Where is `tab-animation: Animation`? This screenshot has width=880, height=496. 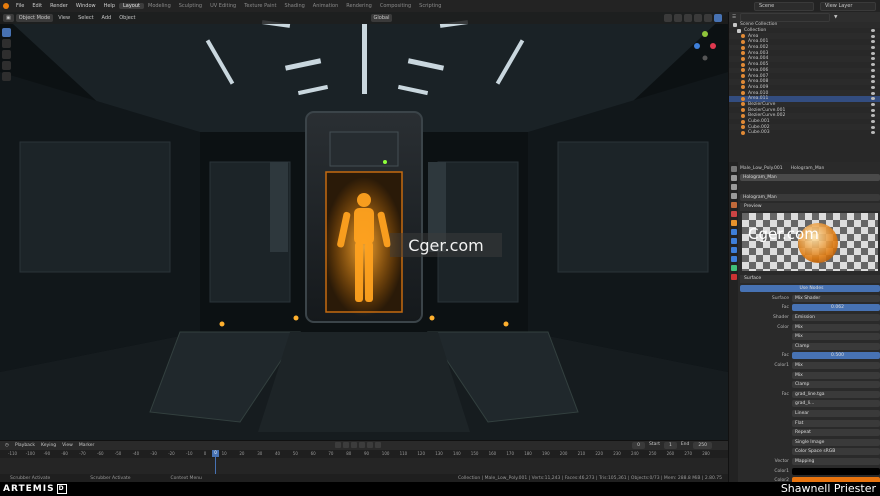
tab-animation: Animation is located at coordinates (326, 6).